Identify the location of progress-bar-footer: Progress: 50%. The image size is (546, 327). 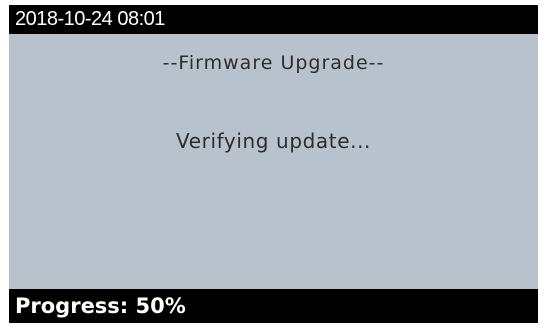
(273, 306).